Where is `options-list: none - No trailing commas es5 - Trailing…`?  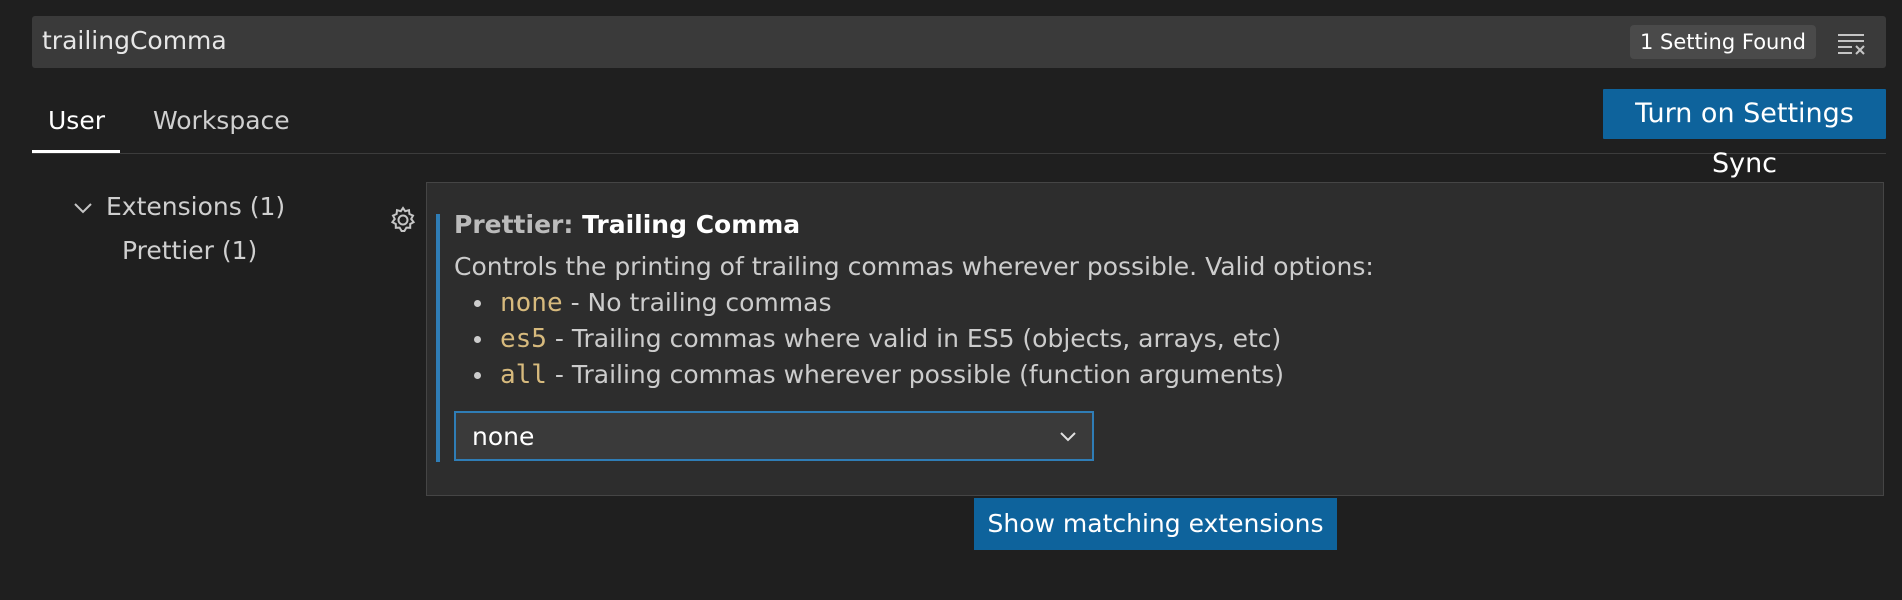 options-list: none - No trailing commas es5 - Trailing… is located at coordinates (879, 339).